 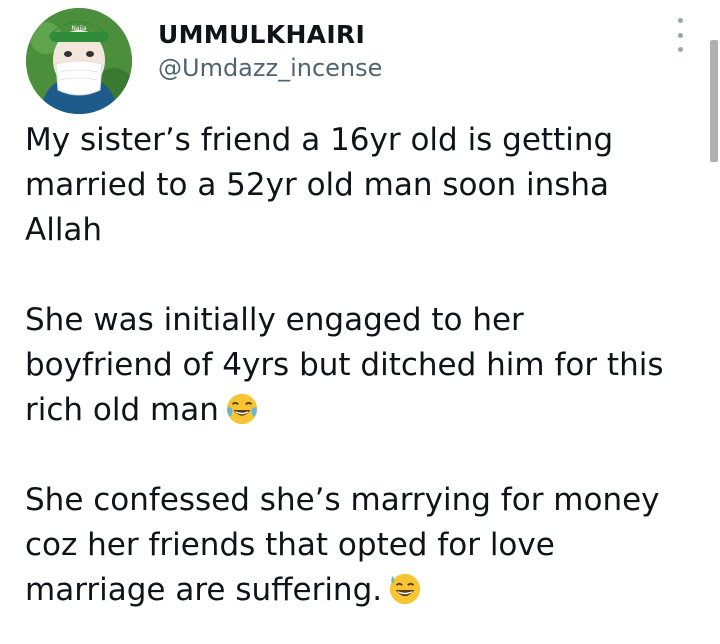 What do you see at coordinates (270, 68) in the screenshot?
I see `user-handle: @Umdazz_incense` at bounding box center [270, 68].